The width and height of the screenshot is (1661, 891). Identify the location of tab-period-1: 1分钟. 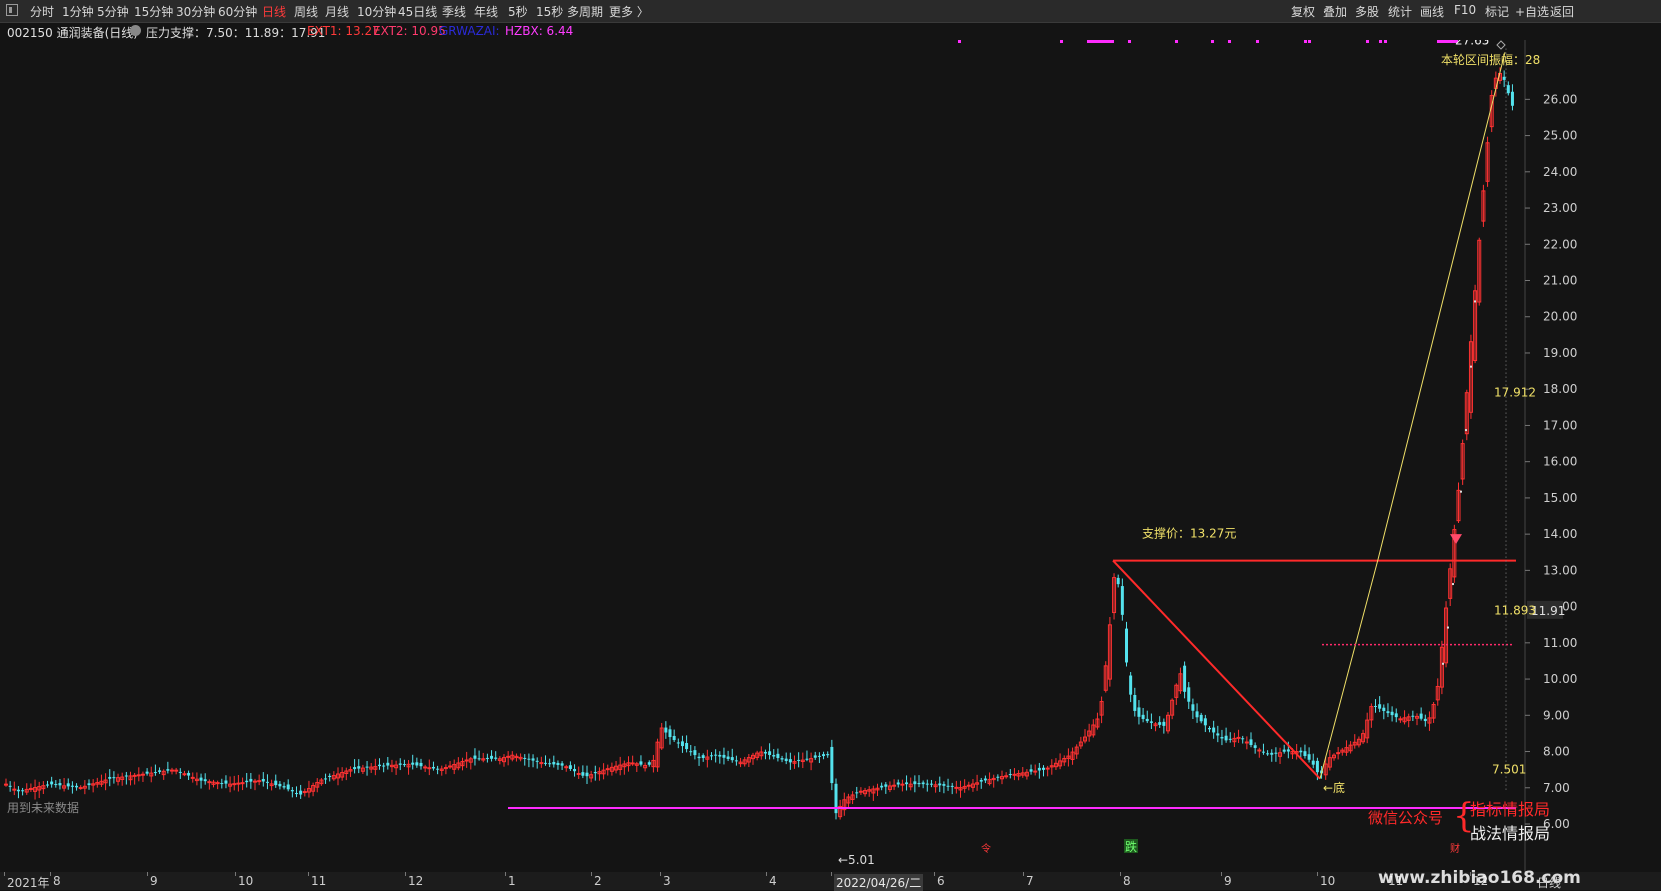
(78, 11).